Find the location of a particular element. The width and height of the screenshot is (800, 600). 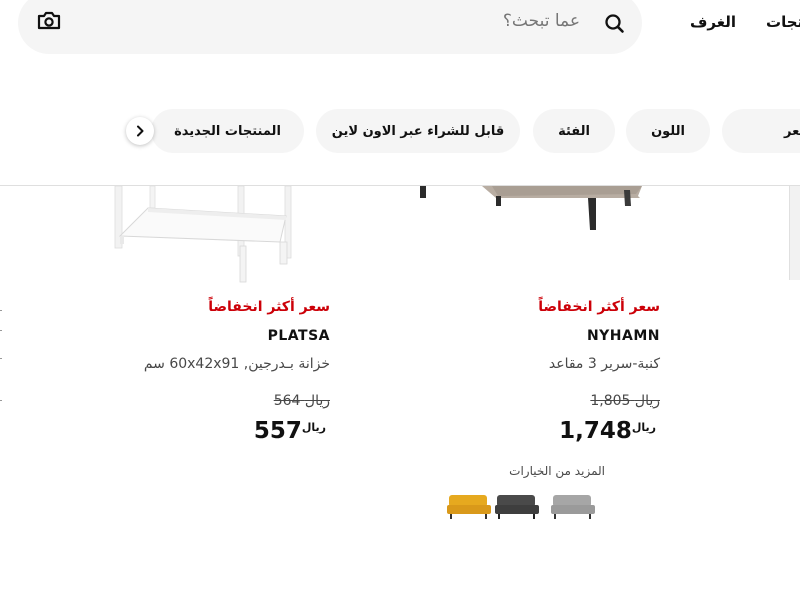

camera-icon is located at coordinates (49, 21).